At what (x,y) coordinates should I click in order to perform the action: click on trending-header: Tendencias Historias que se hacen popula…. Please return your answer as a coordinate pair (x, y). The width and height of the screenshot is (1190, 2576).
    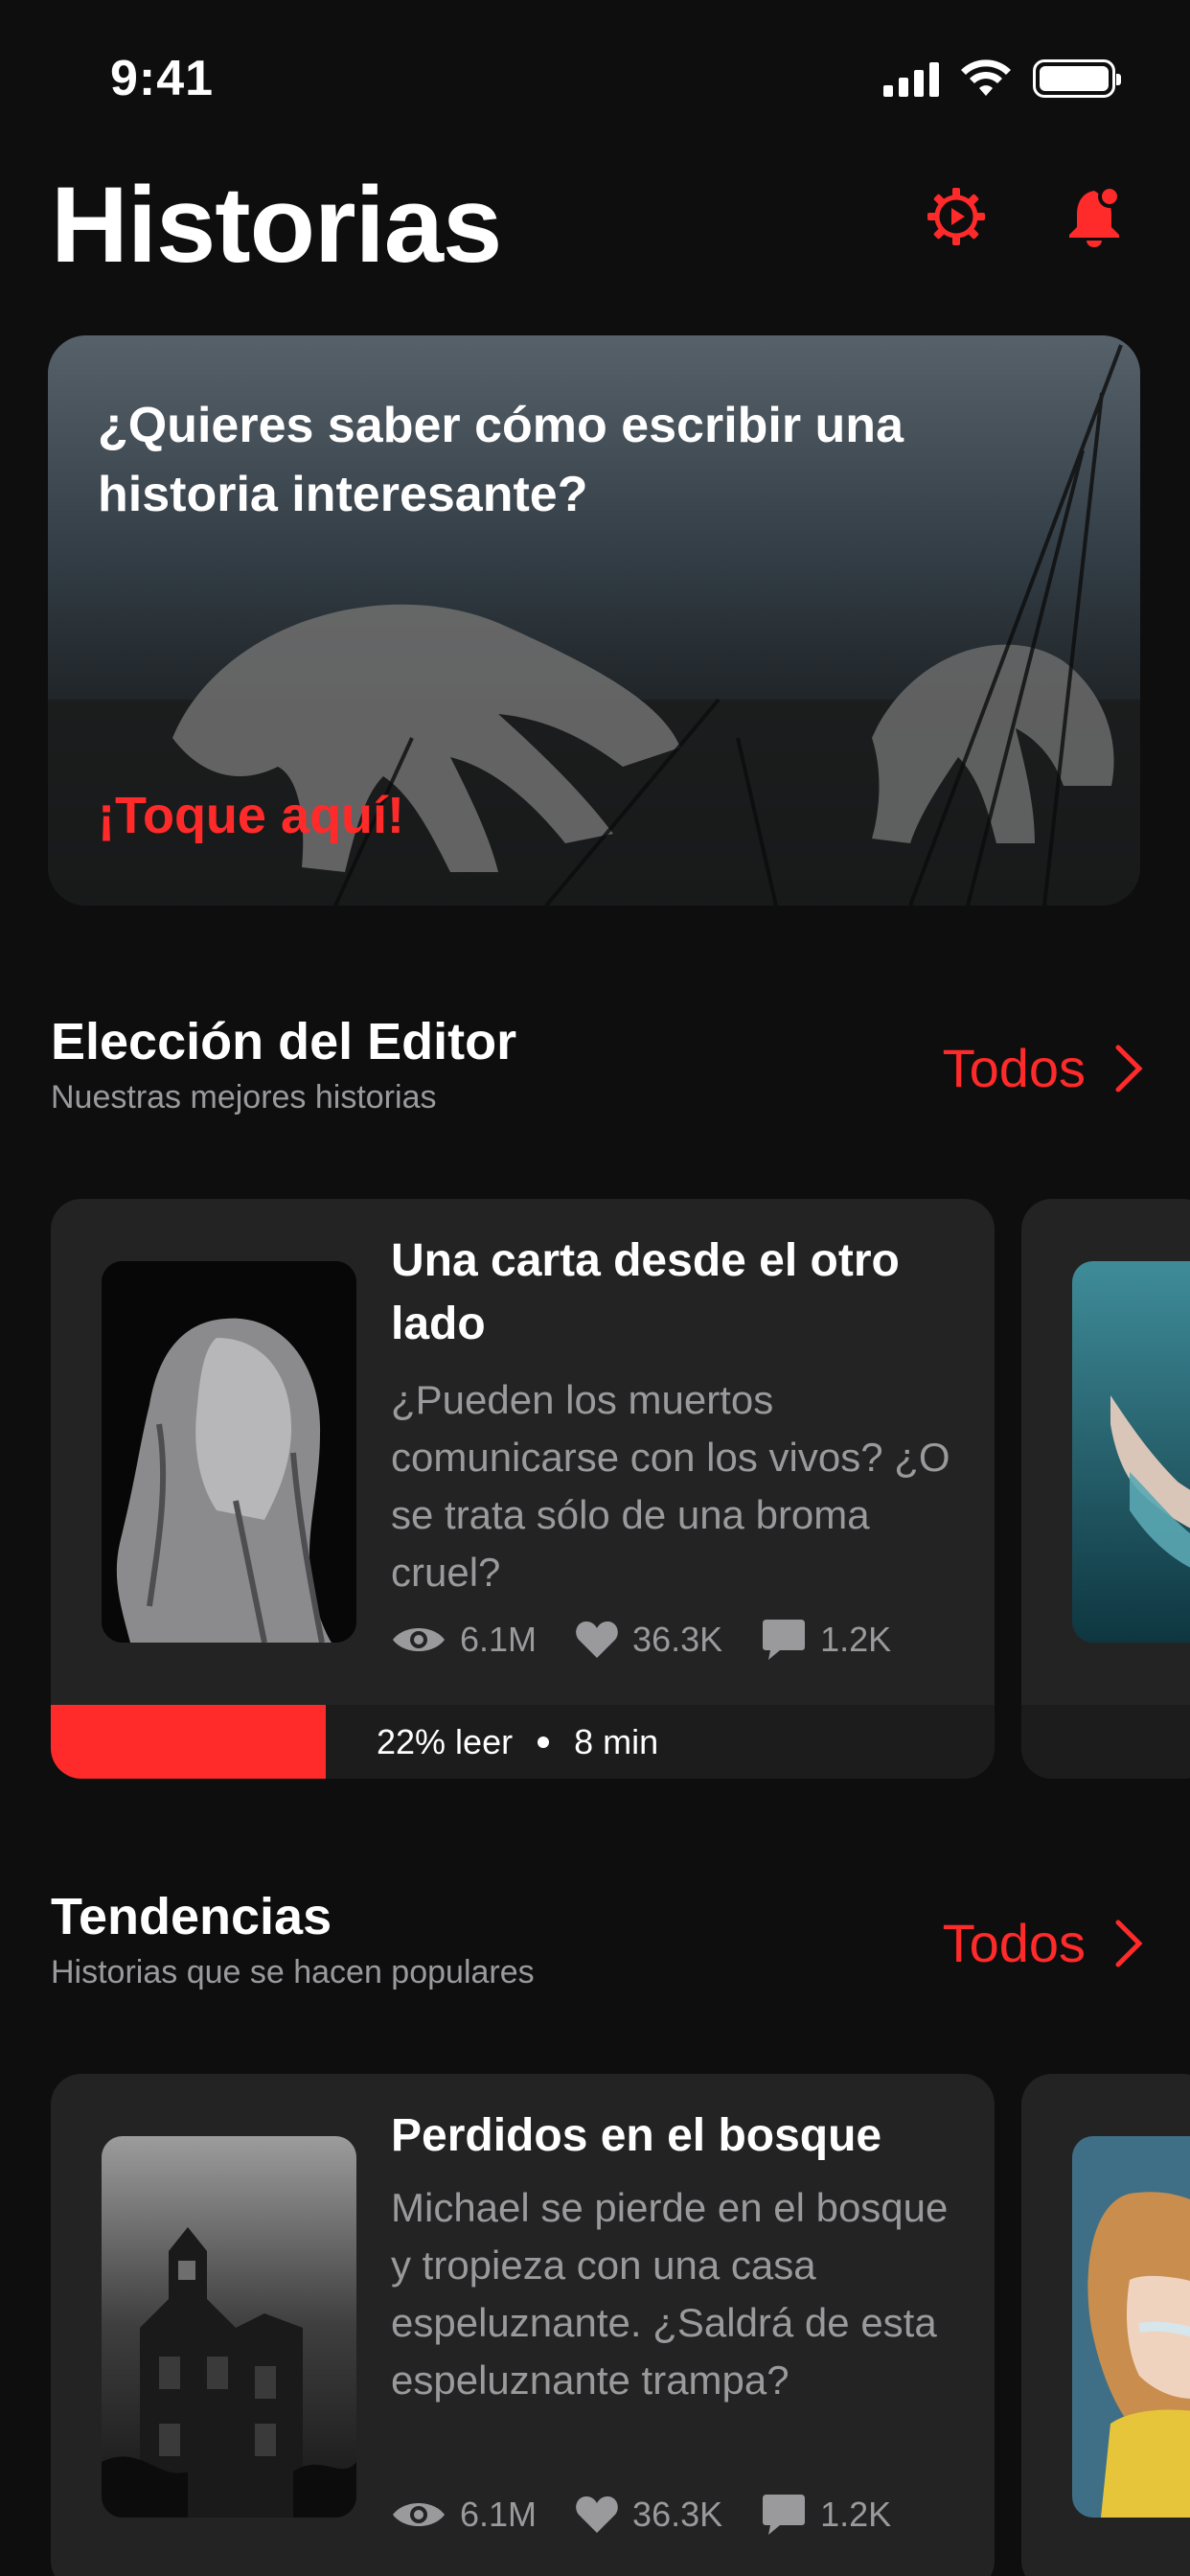
    Looking at the image, I should click on (597, 1945).